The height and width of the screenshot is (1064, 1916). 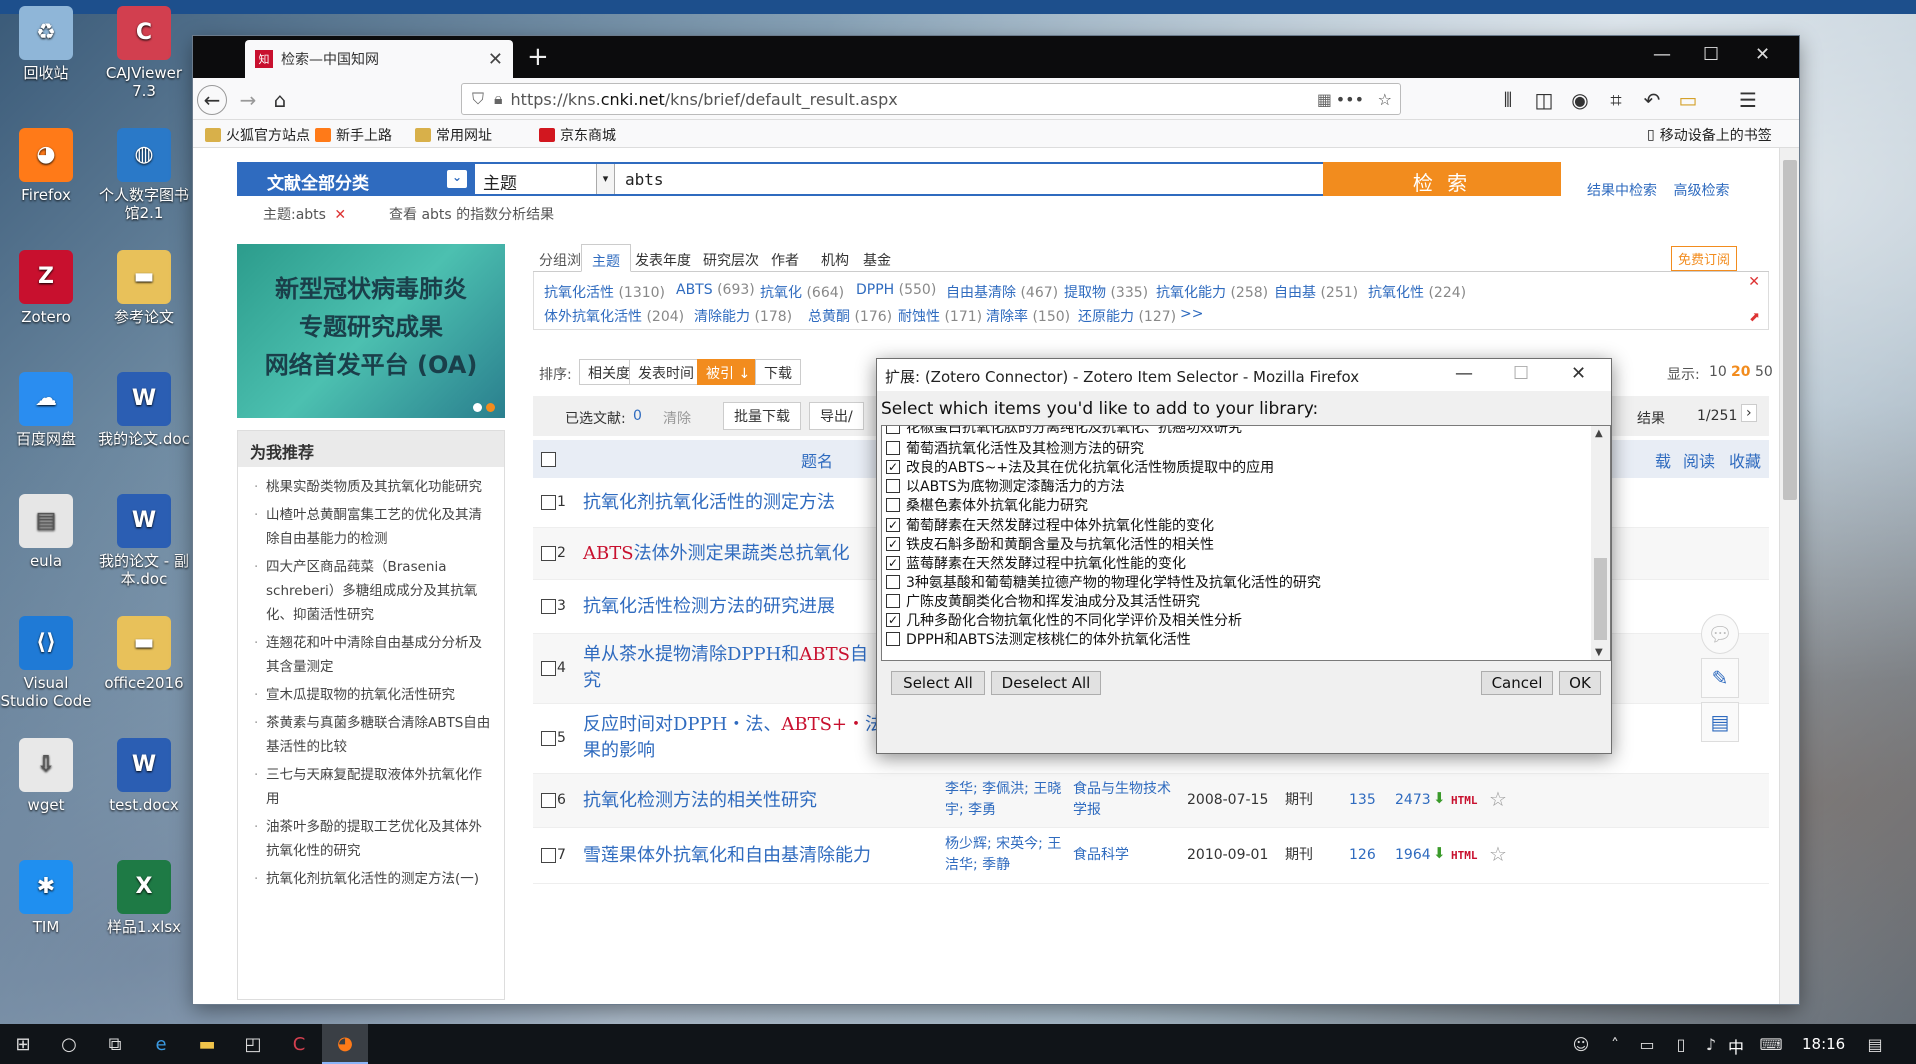 I want to click on file-explorer-icon: ▬, so click(x=207, y=1044).